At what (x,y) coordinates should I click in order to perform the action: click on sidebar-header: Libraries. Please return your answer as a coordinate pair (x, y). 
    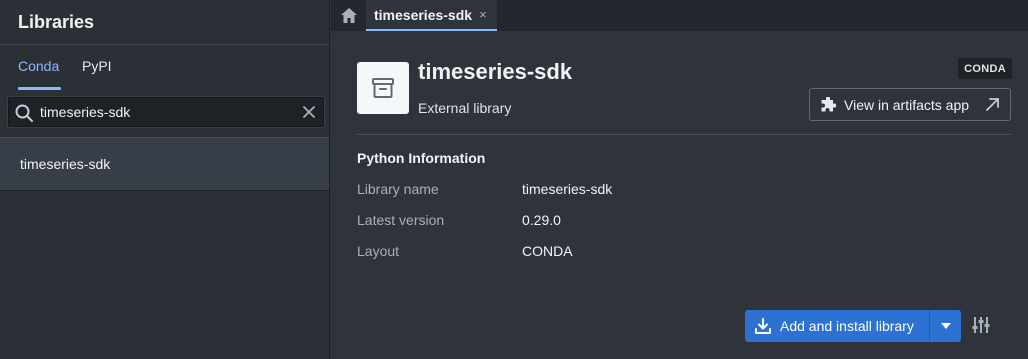
    Looking at the image, I should click on (164, 22).